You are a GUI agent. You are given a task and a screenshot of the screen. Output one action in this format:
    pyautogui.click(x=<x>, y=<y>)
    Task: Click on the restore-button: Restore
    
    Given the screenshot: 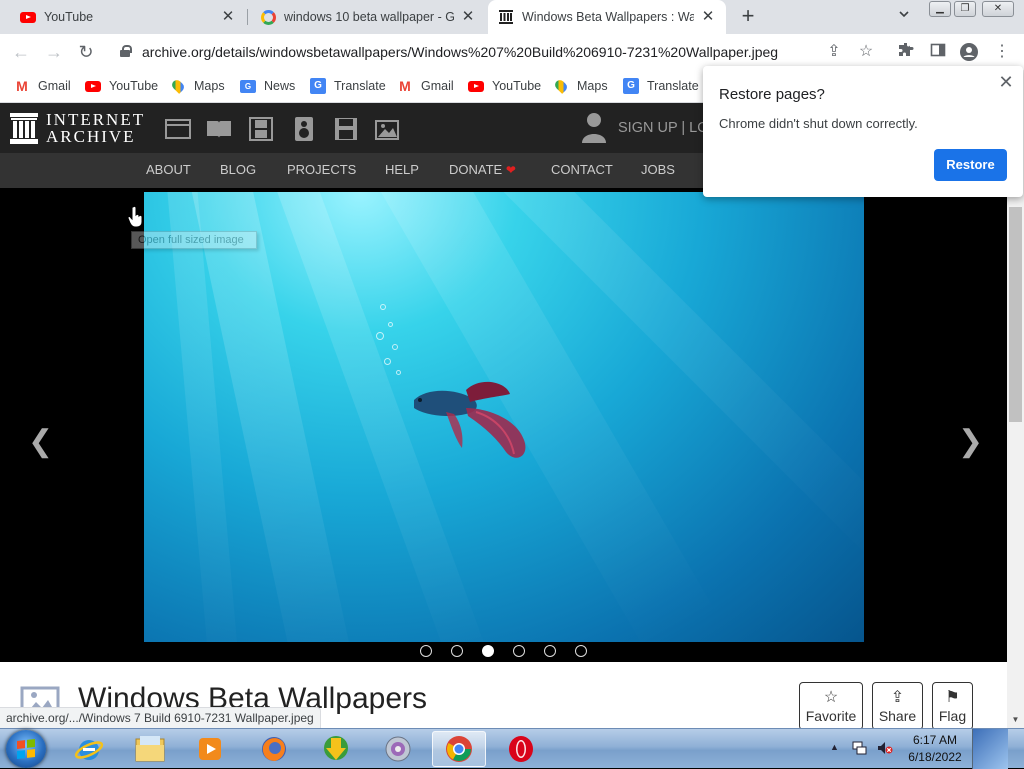 What is the action you would take?
    pyautogui.click(x=970, y=165)
    